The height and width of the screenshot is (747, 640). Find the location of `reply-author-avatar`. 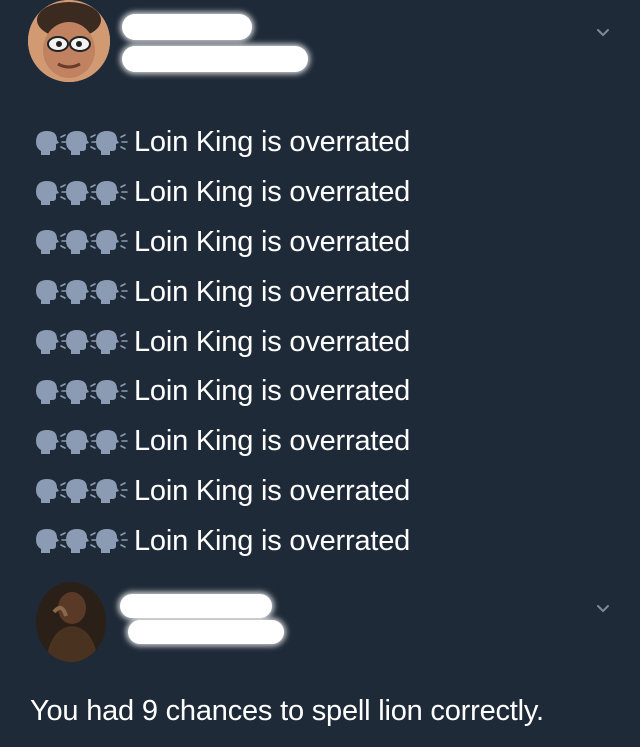

reply-author-avatar is located at coordinates (71, 622).